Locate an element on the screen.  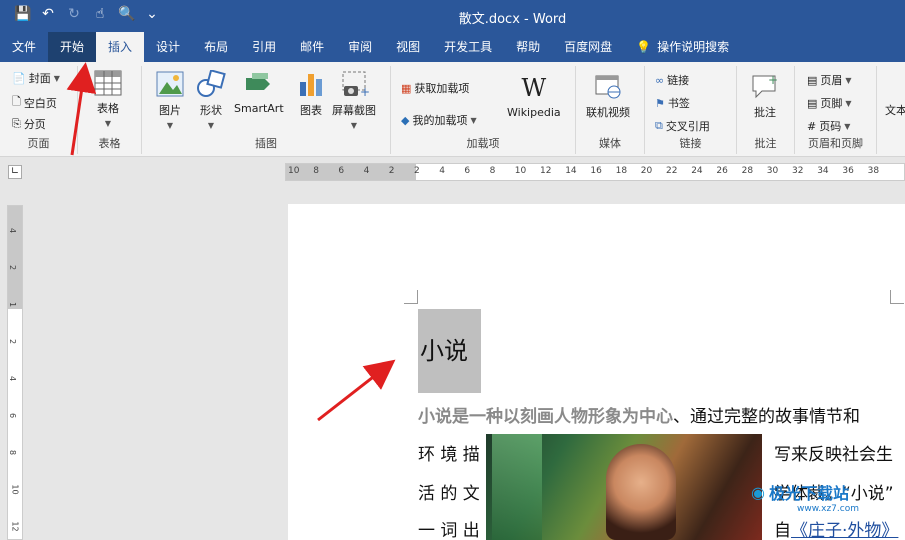
tab-mailings: 邮件 is located at coordinates (312, 47).